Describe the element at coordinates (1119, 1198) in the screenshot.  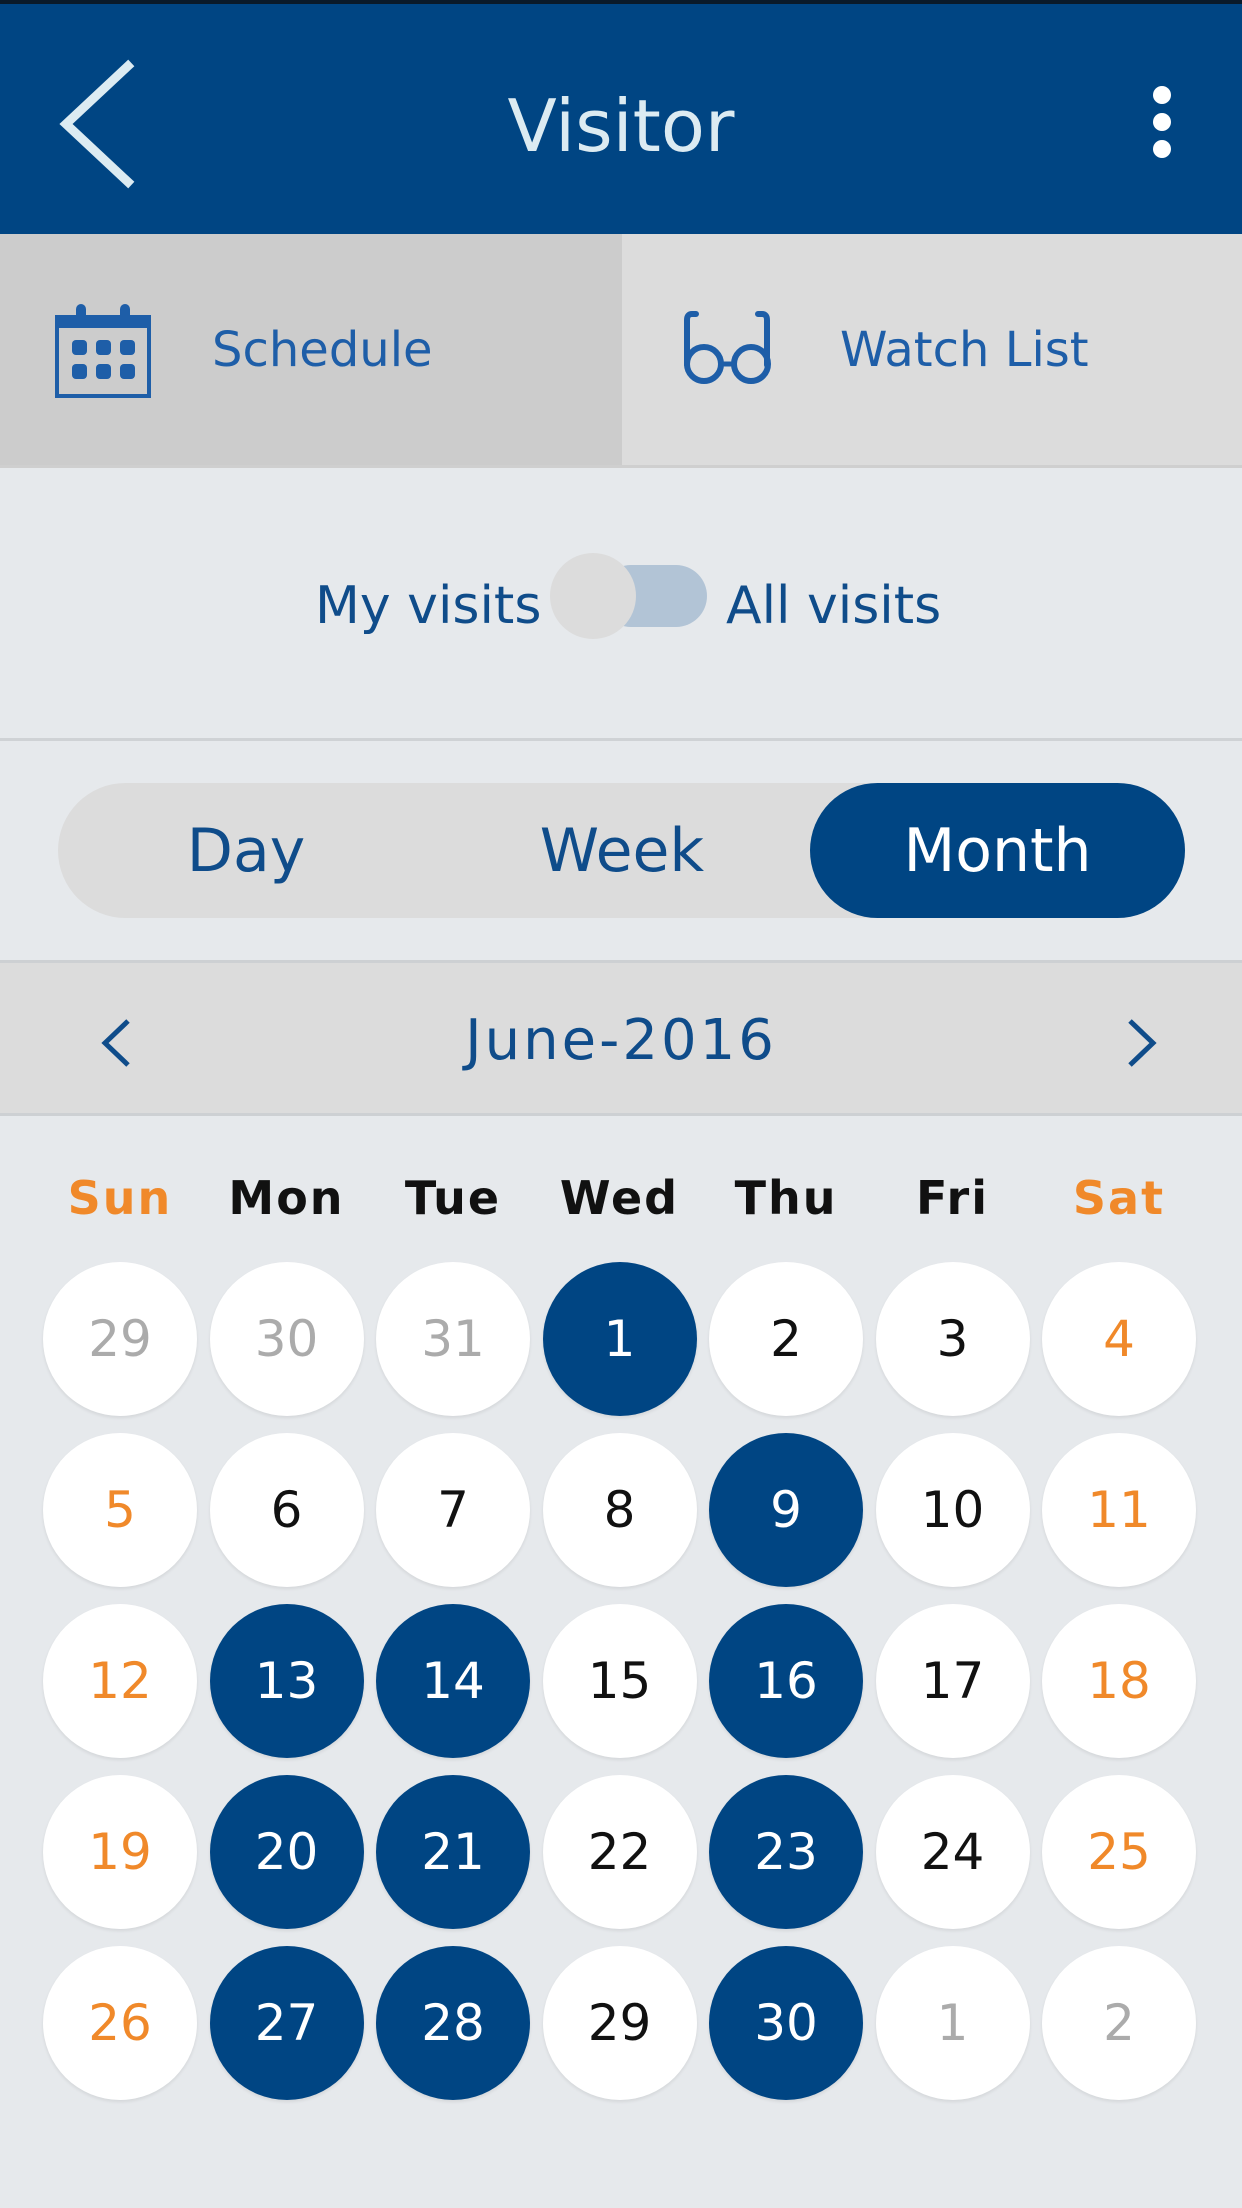
I see `weekday-header-sat: Sat` at that location.